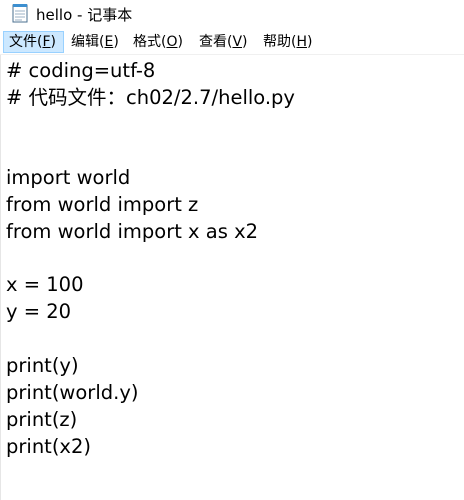 This screenshot has width=464, height=500. Describe the element at coordinates (232, 15) in the screenshot. I see `title-bar: hello - 记事本` at that location.